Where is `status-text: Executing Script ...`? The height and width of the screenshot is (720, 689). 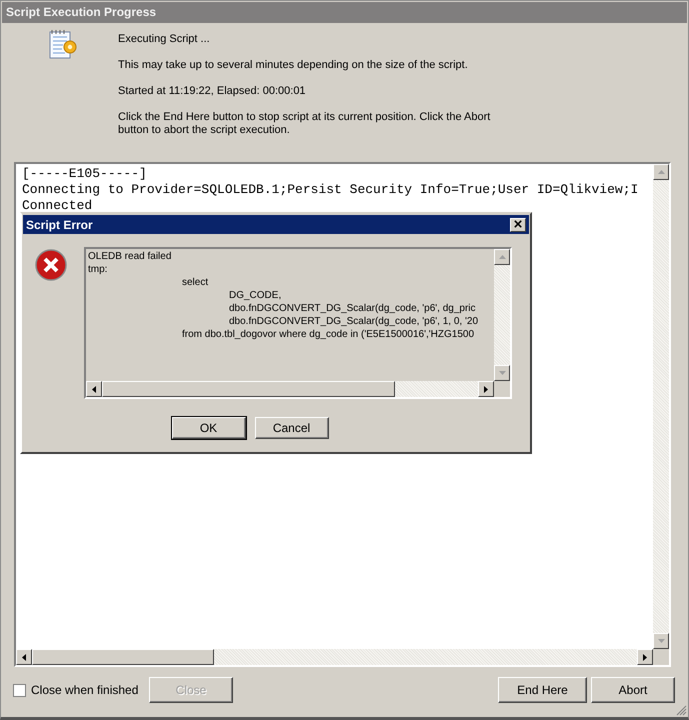
status-text: Executing Script ... is located at coordinates (164, 39).